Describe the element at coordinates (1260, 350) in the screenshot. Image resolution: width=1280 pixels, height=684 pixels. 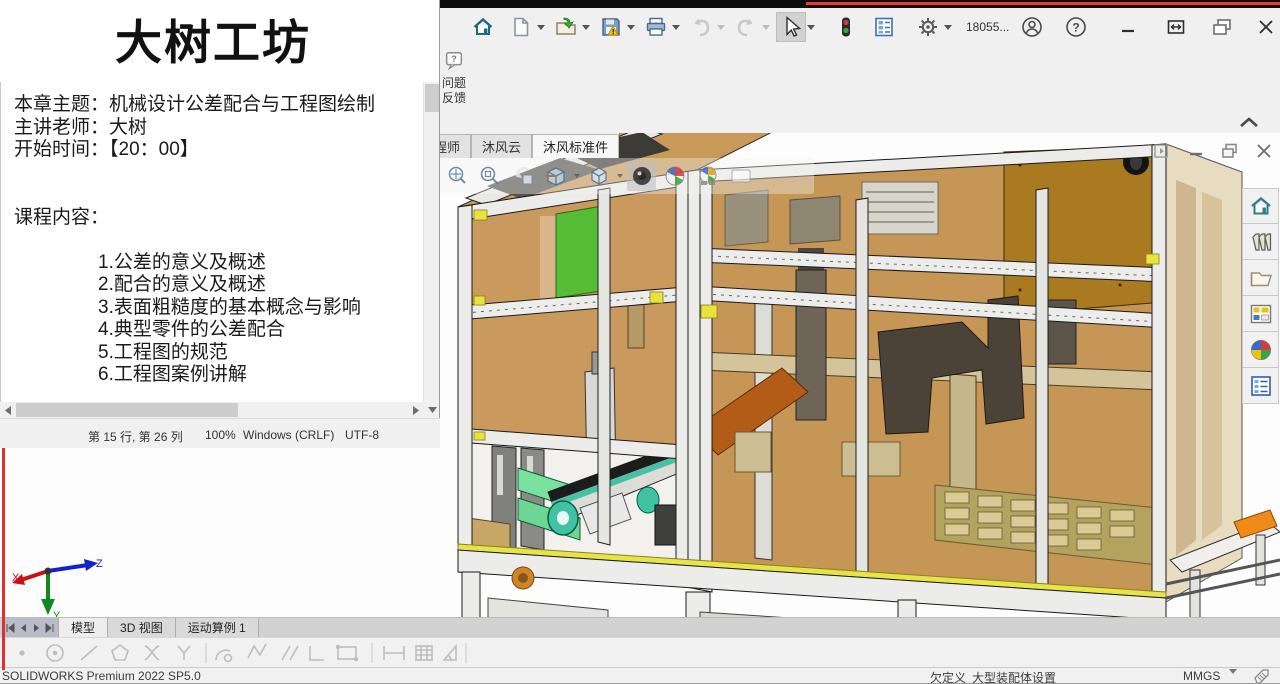
I see `appearances-scenes-icon` at that location.